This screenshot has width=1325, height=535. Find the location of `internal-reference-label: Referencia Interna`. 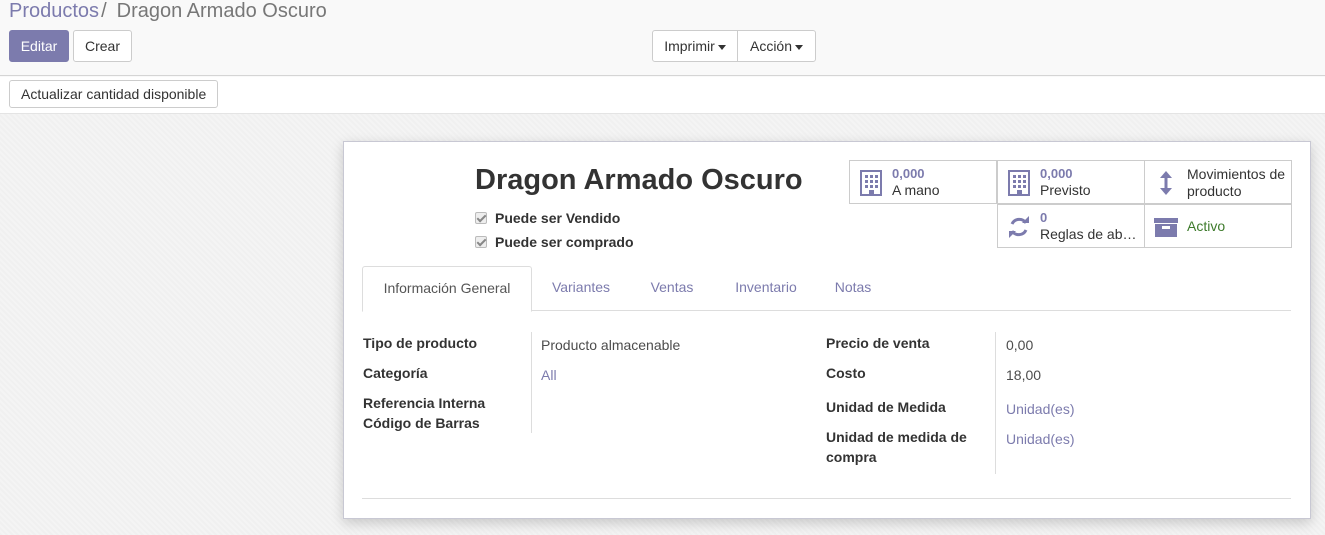

internal-reference-label: Referencia Interna is located at coordinates (424, 403).